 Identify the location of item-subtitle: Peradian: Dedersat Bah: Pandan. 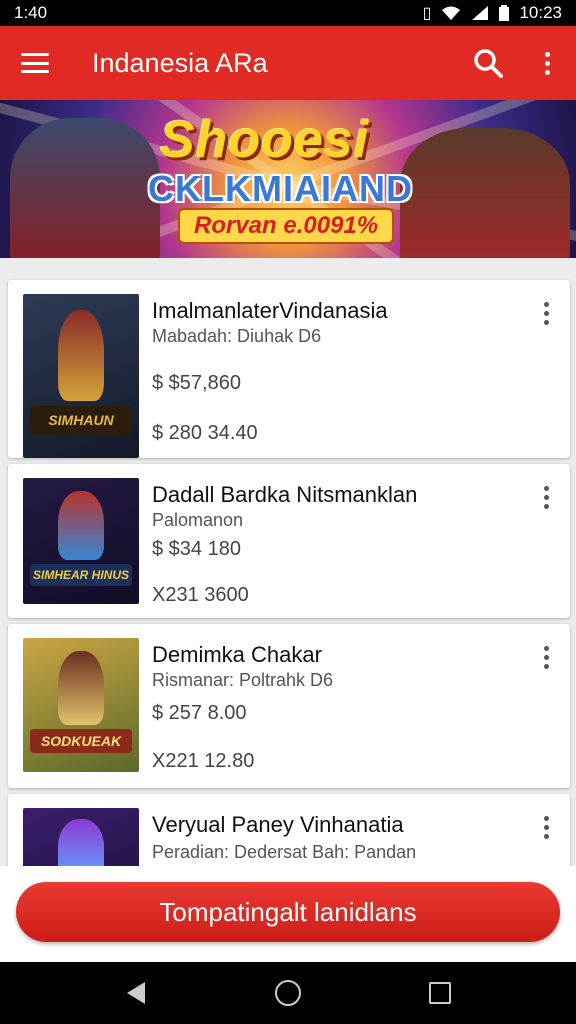
(284, 852).